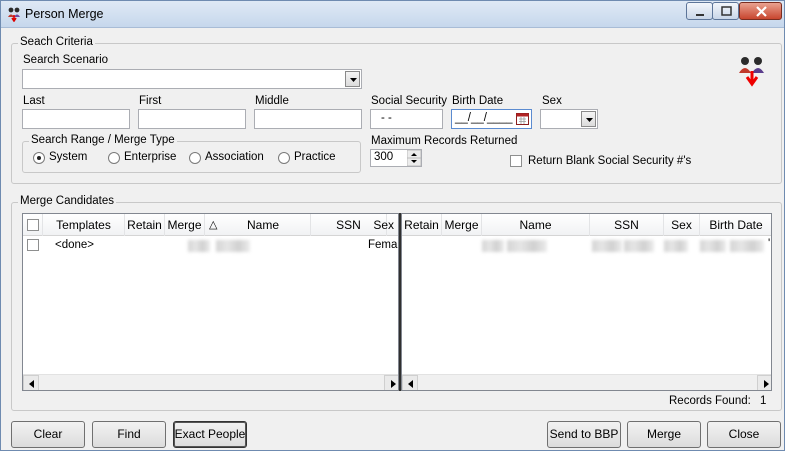 This screenshot has height=451, width=785. What do you see at coordinates (14, 14) in the screenshot?
I see `person-merge-app-icon` at bounding box center [14, 14].